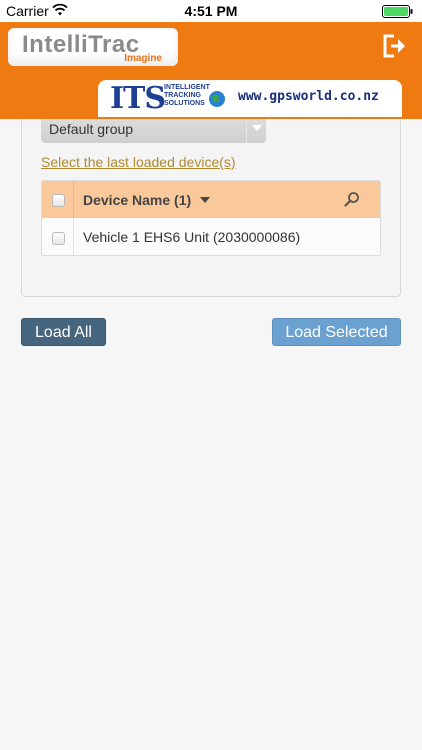 The height and width of the screenshot is (750, 422). I want to click on load-all-button: Load All, so click(63, 332).